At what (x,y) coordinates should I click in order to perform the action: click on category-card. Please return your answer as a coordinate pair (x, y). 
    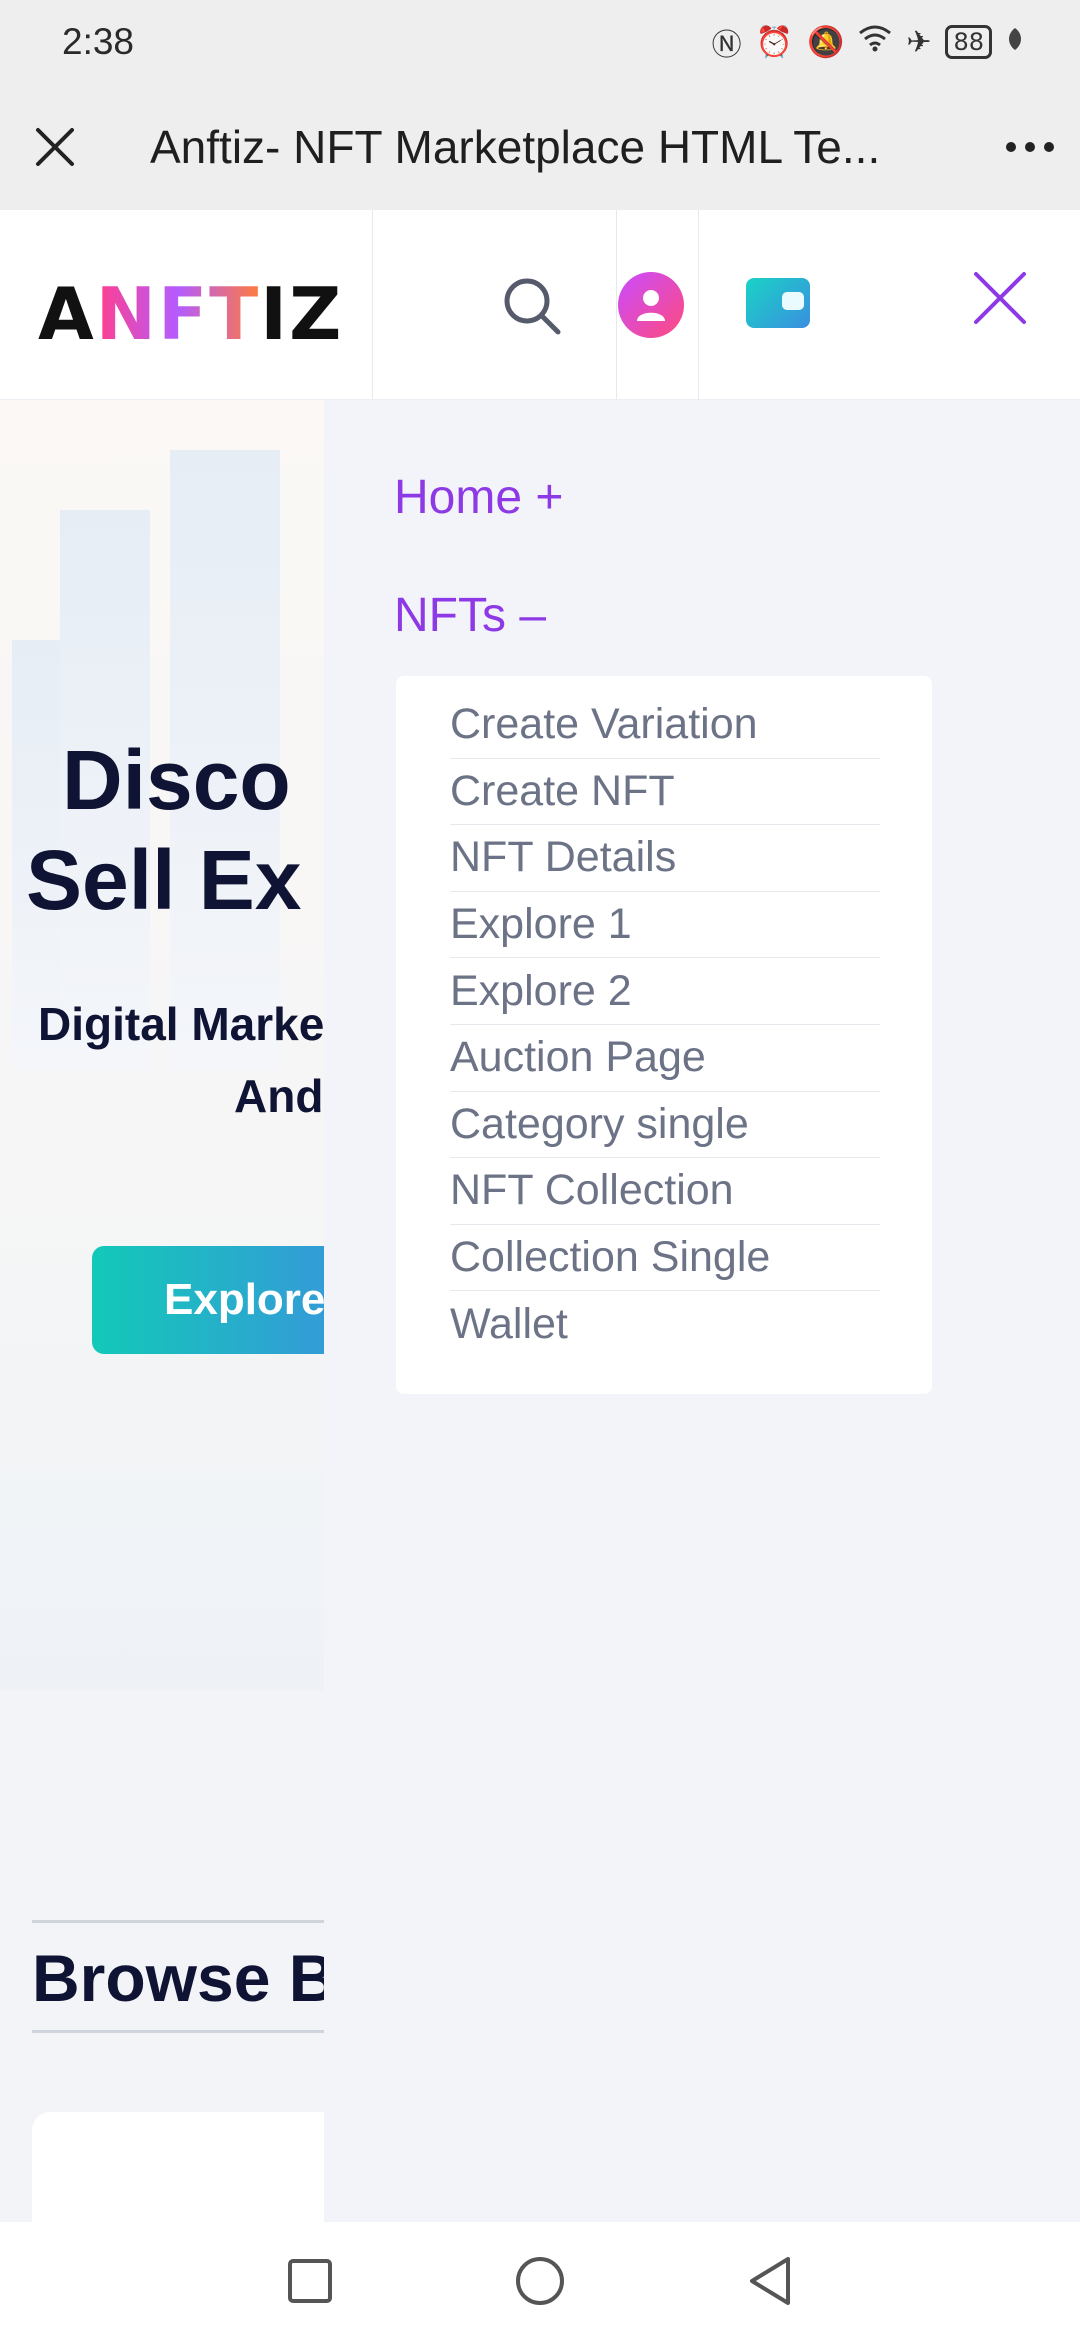
    Looking at the image, I should click on (178, 2167).